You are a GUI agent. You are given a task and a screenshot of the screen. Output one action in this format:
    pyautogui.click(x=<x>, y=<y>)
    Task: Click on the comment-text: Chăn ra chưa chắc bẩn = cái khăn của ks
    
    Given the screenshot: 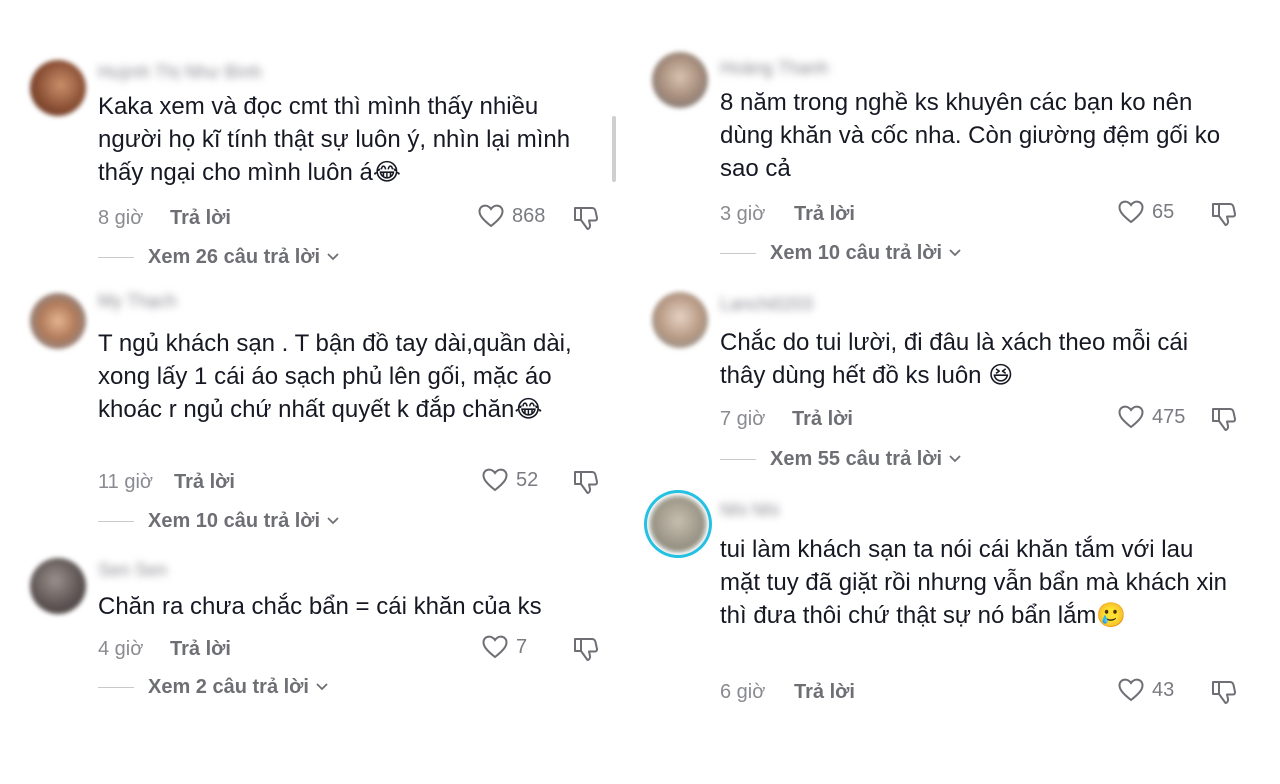 What is the action you would take?
    pyautogui.click(x=320, y=606)
    